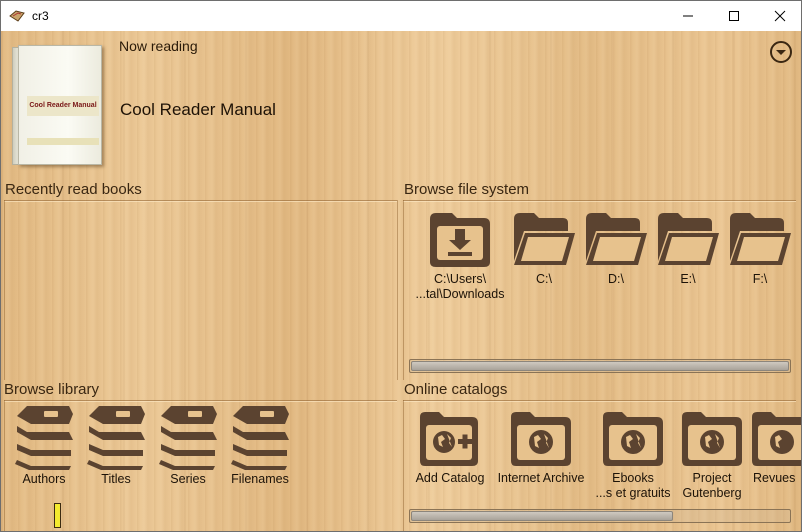  I want to click on library-divider, so click(200, 400).